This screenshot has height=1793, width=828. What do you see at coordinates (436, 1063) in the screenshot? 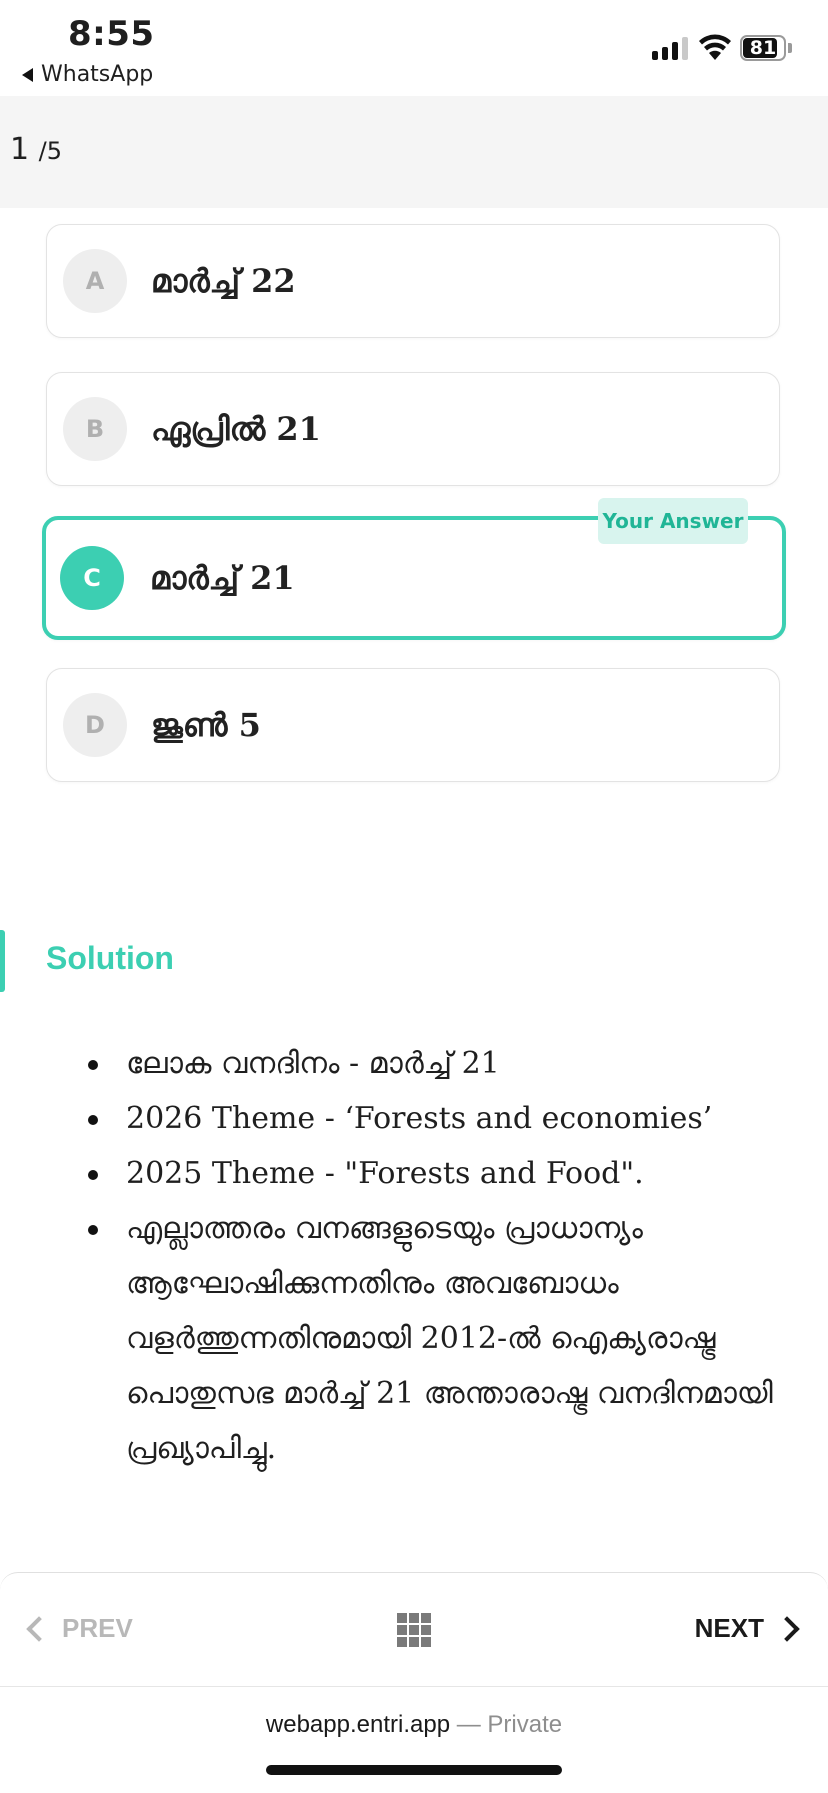
I see `solution-point: ലോക വനദിനം - മാർച്ച് 21` at bounding box center [436, 1063].